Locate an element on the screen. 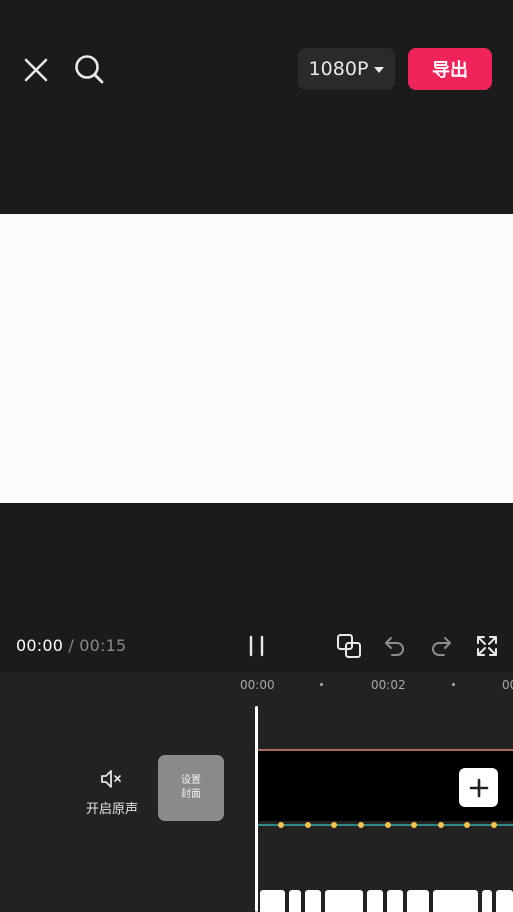  time-display: 00:00 / 00:15 is located at coordinates (71, 645).